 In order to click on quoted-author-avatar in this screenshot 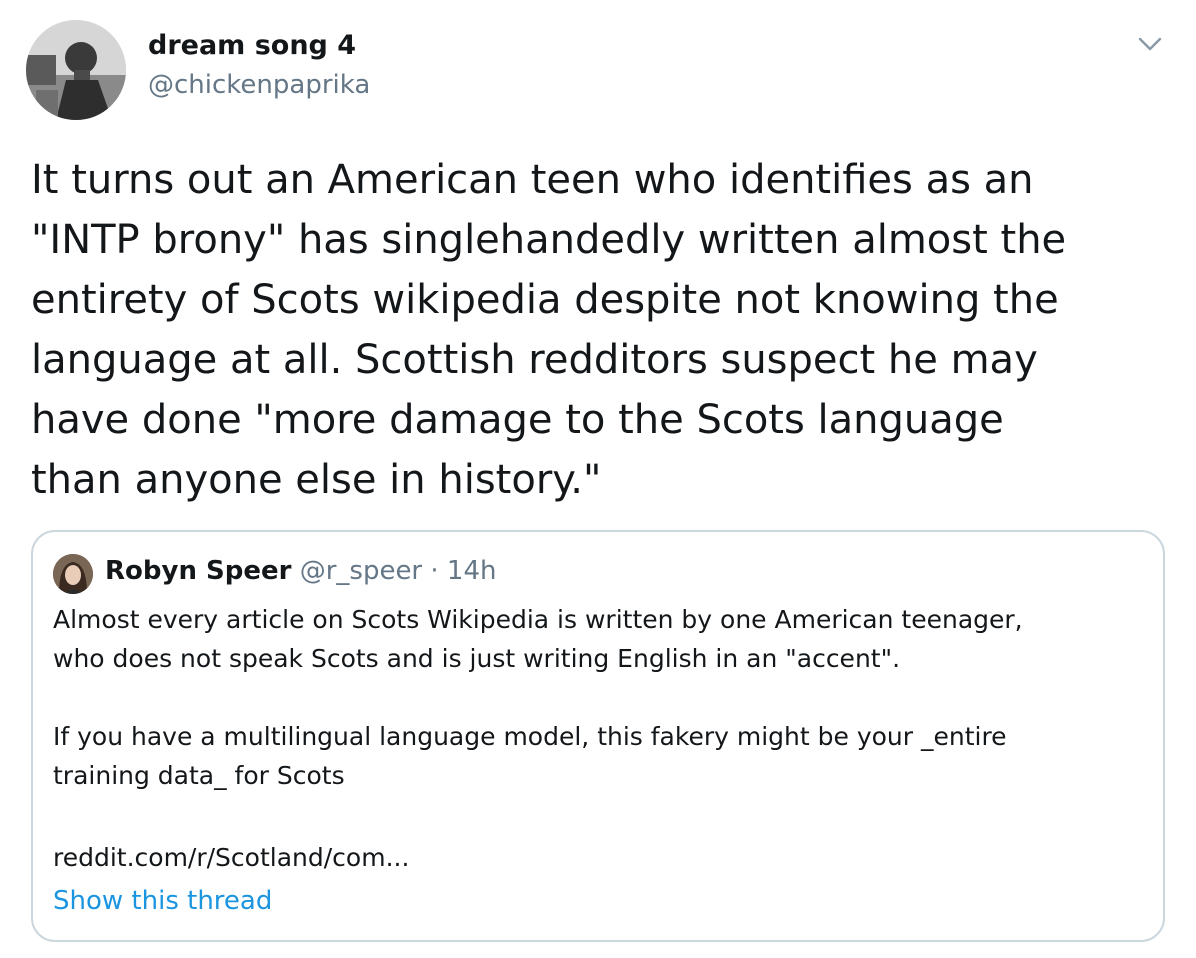, I will do `click(73, 574)`.